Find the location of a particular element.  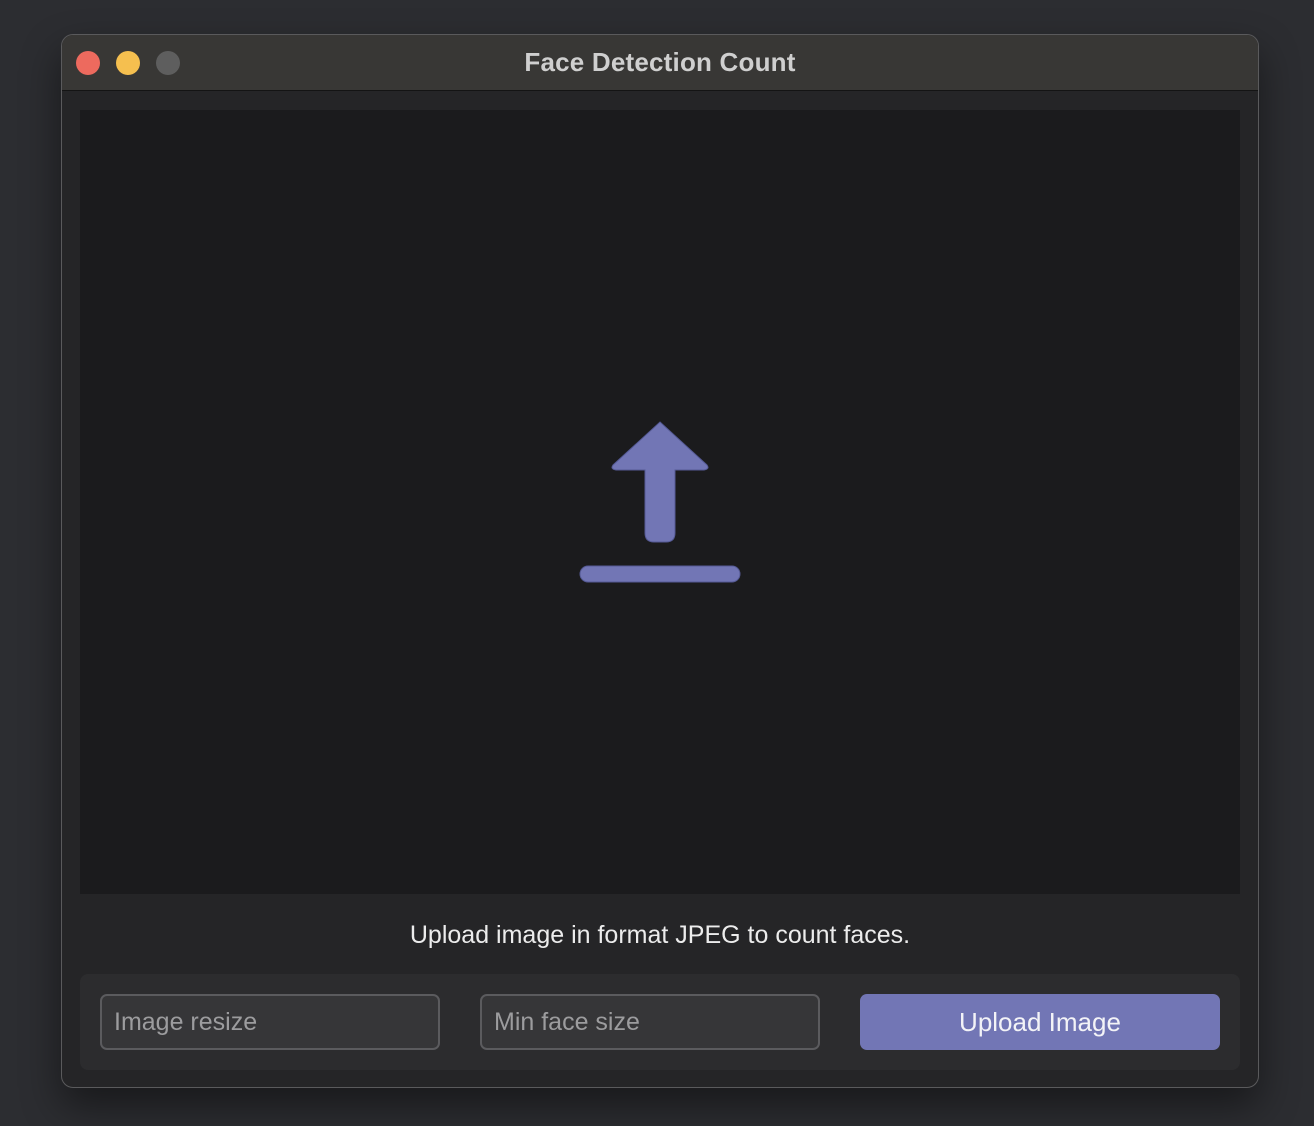

controls-bar: Upload Image is located at coordinates (660, 1022).